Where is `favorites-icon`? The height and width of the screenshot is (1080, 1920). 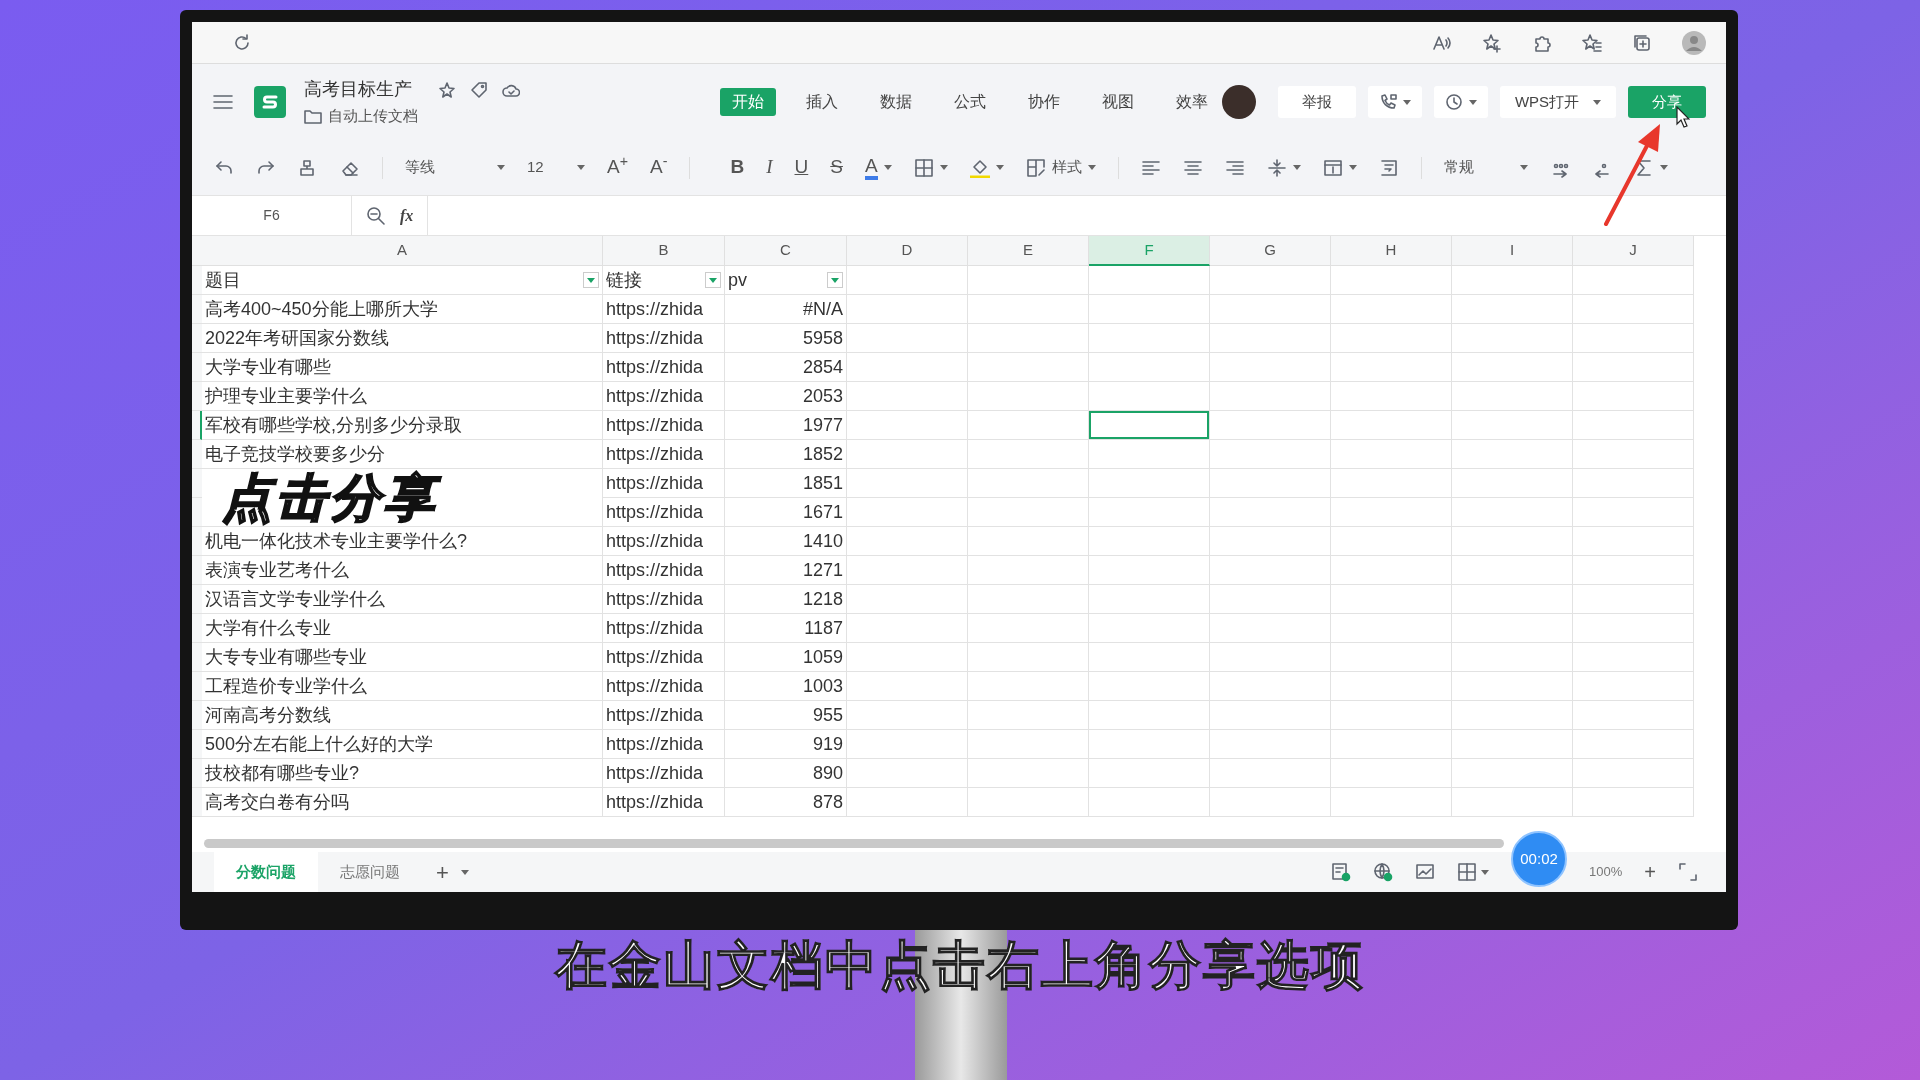 favorites-icon is located at coordinates (1592, 42).